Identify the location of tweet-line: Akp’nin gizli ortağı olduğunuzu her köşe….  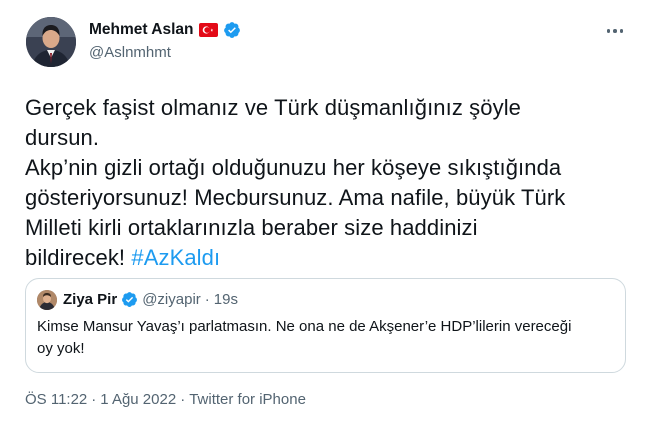
(293, 167).